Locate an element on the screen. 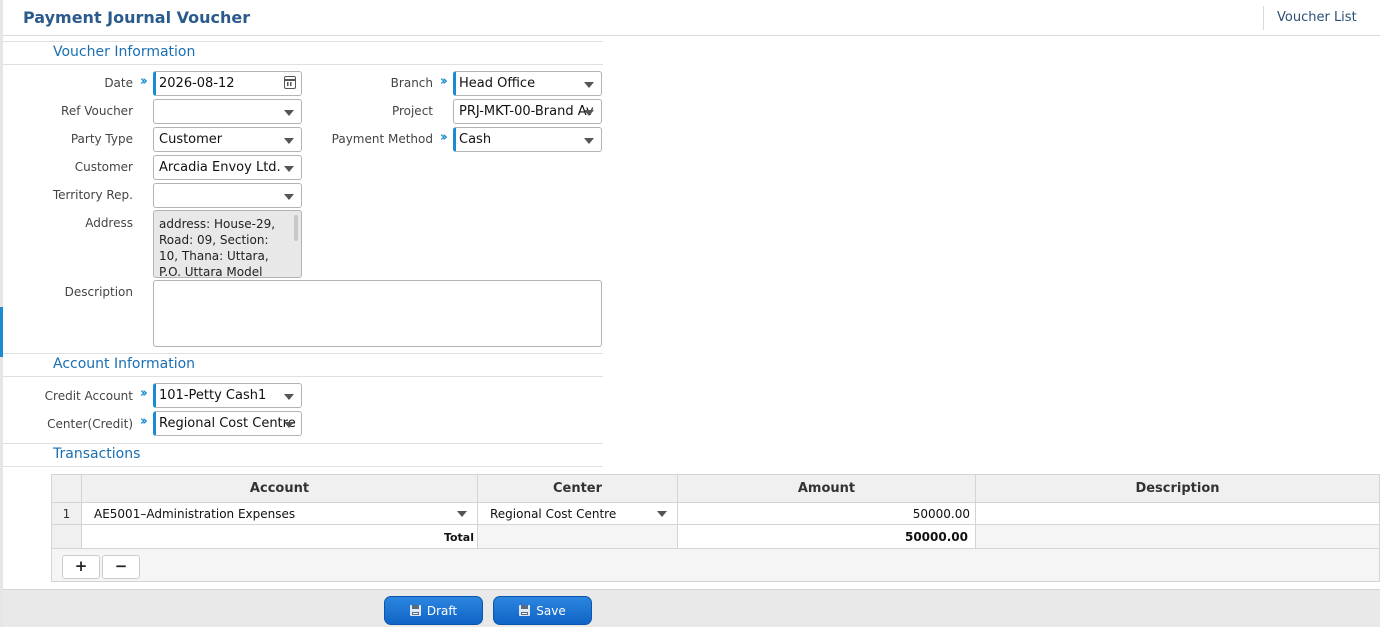 This screenshot has height=627, width=1380. total-amount: 50000.00 is located at coordinates (827, 537).